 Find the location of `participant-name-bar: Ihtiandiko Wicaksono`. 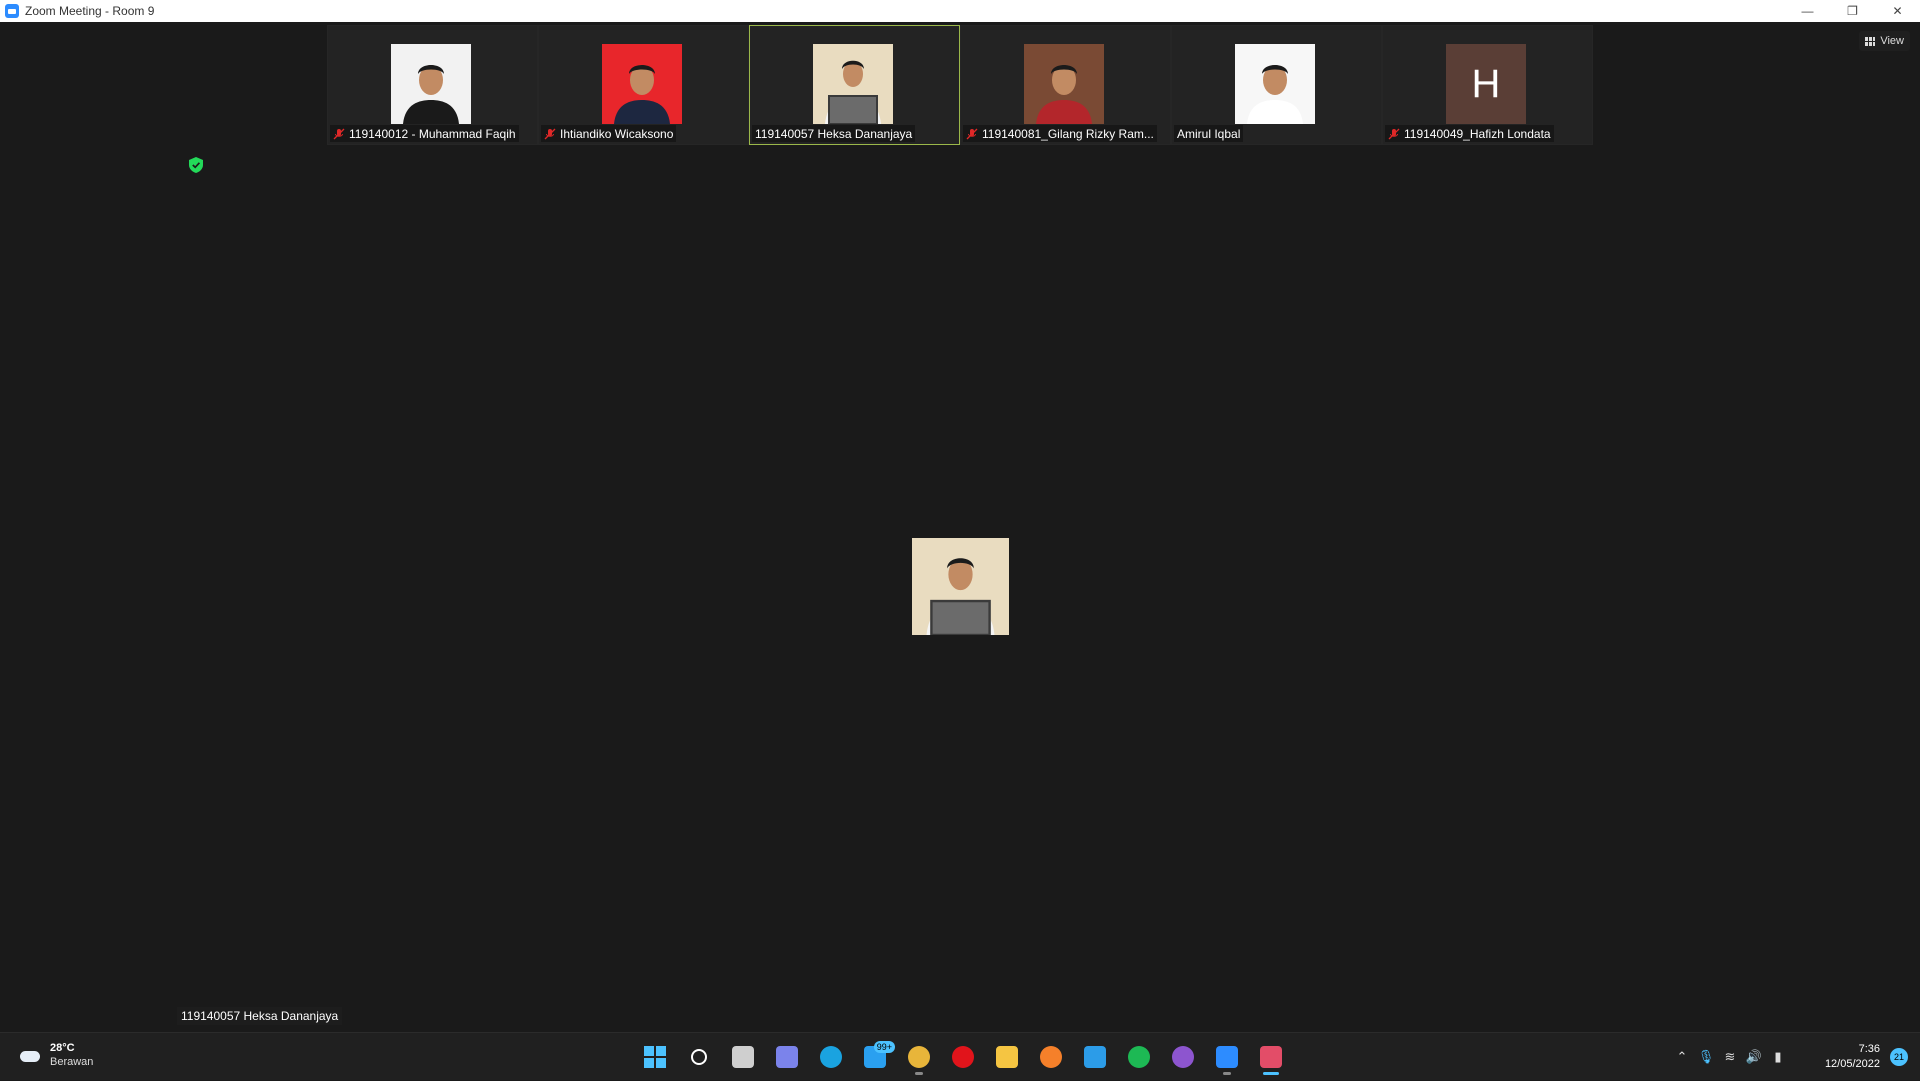

participant-name-bar: Ihtiandiko Wicaksono is located at coordinates (609, 133).